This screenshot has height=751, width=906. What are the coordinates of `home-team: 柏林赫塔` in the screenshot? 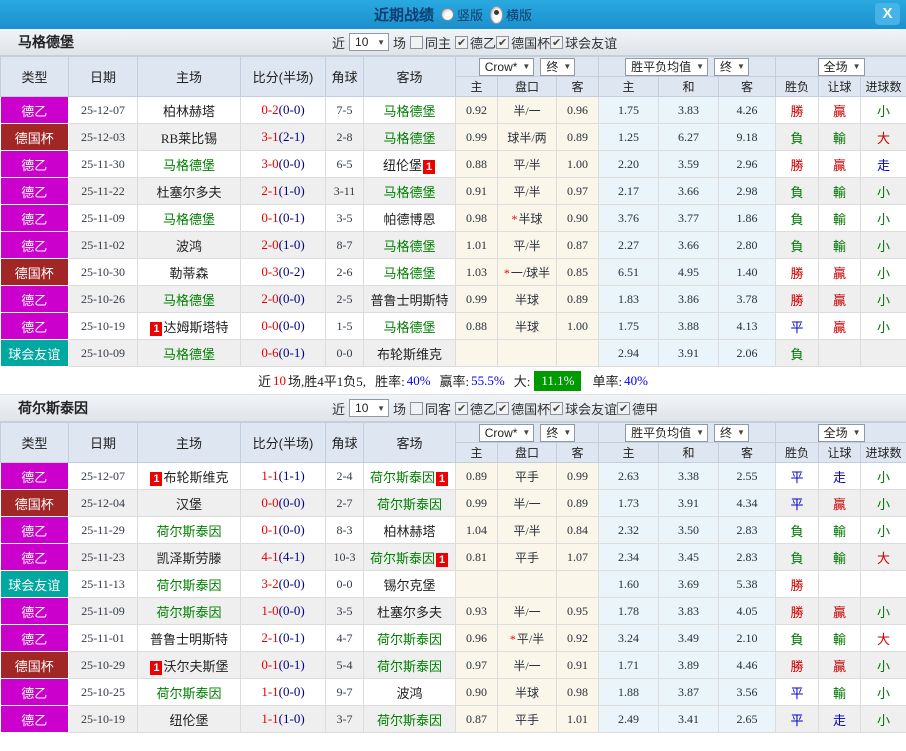 It's located at (189, 110).